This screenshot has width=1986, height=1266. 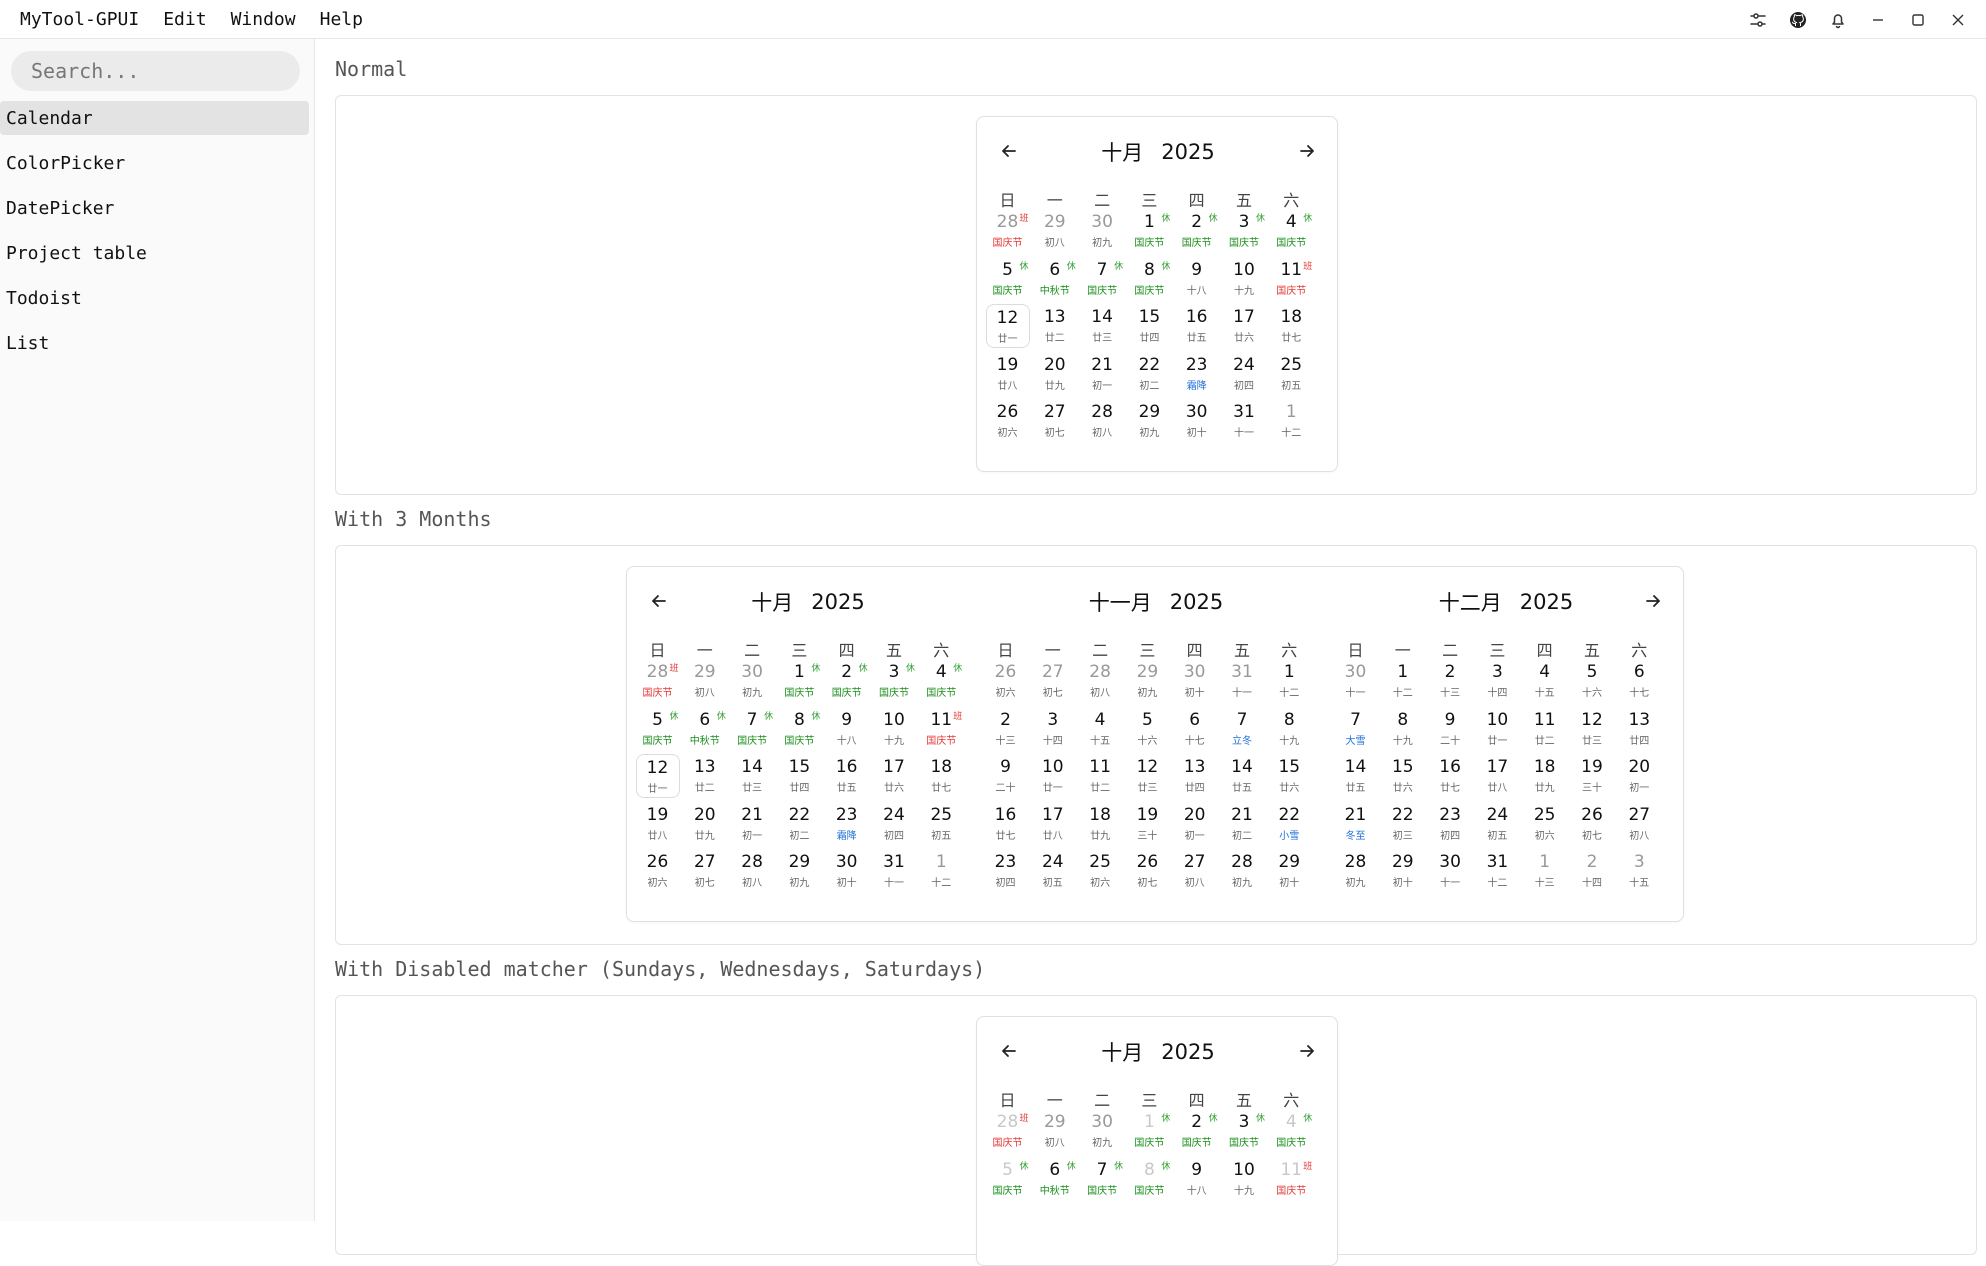 What do you see at coordinates (1878, 19) in the screenshot?
I see `minimize-icon` at bounding box center [1878, 19].